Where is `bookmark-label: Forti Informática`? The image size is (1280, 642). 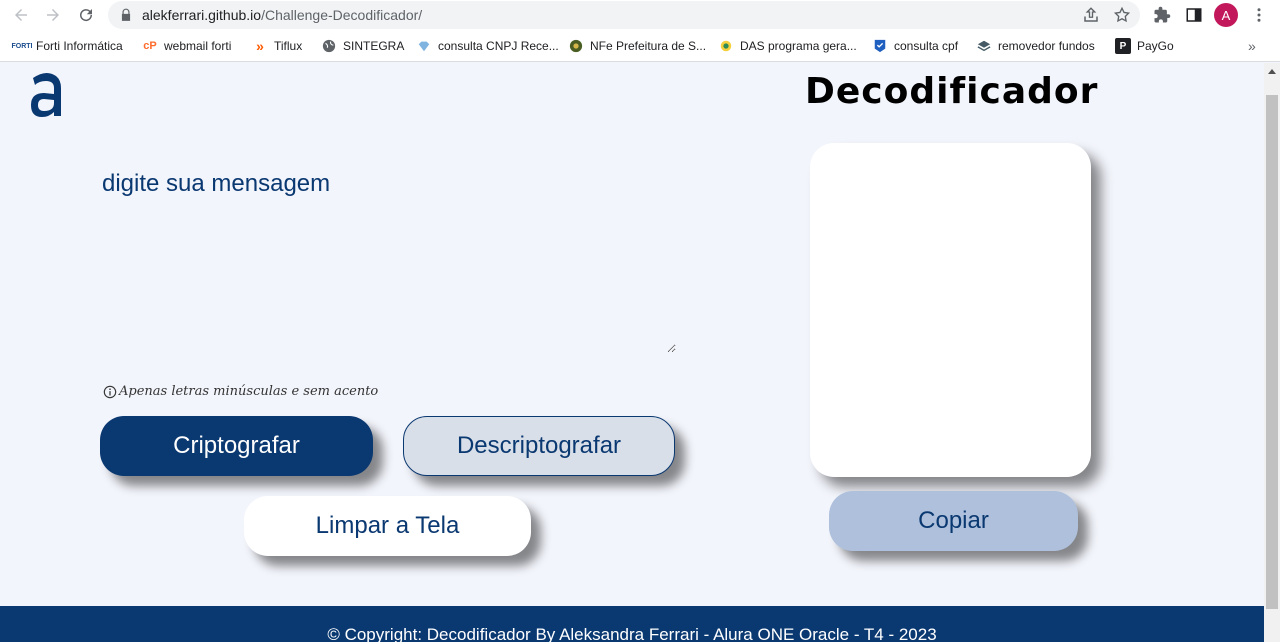 bookmark-label: Forti Informática is located at coordinates (79, 46).